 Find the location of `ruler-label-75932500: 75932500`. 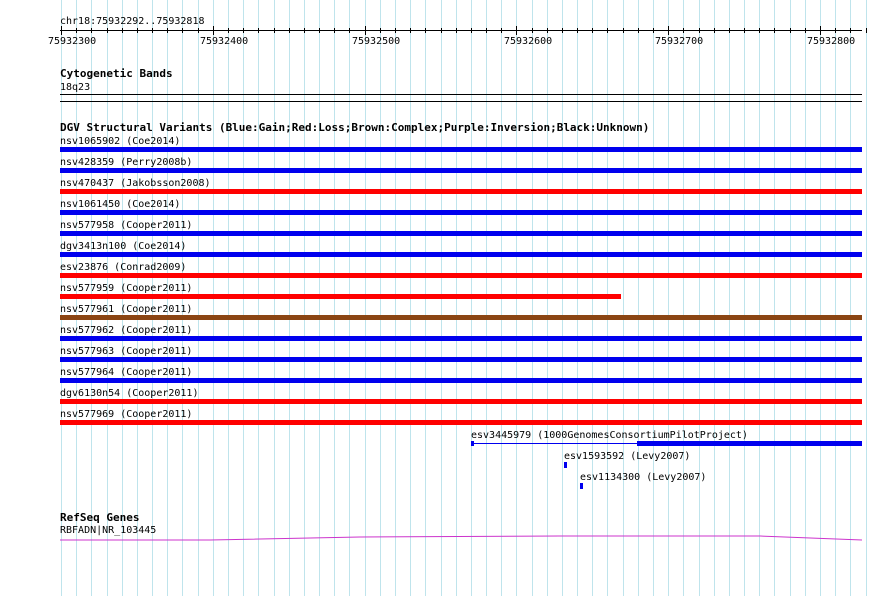

ruler-label-75932500: 75932500 is located at coordinates (376, 41).